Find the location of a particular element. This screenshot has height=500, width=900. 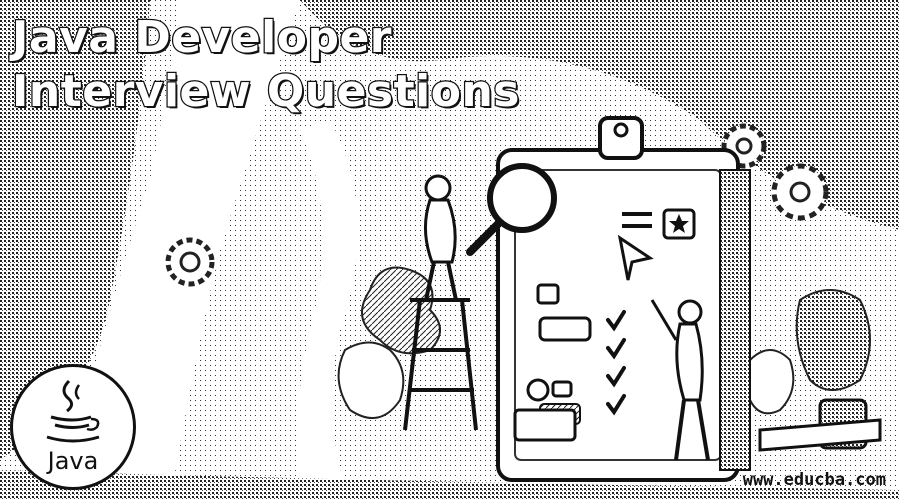

website-url: www.educba.com is located at coordinates (814, 480).